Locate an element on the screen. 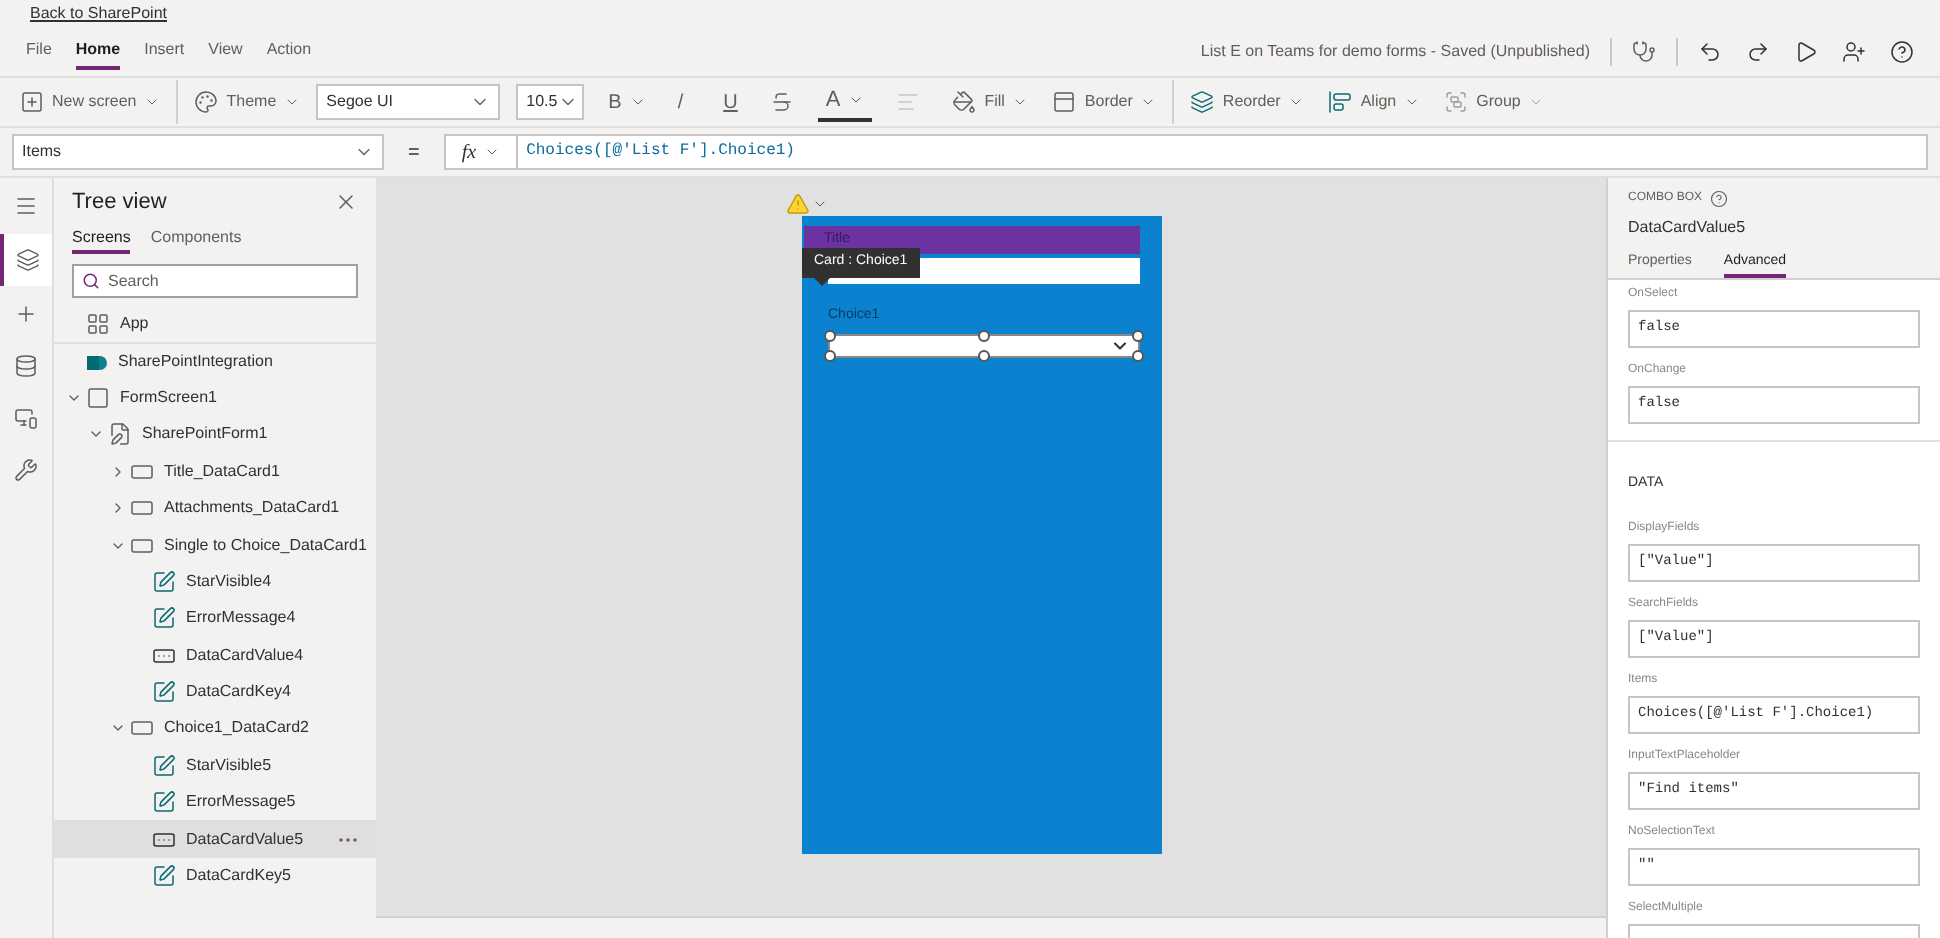 The height and width of the screenshot is (938, 1940). equals-sign: = is located at coordinates (414, 153).